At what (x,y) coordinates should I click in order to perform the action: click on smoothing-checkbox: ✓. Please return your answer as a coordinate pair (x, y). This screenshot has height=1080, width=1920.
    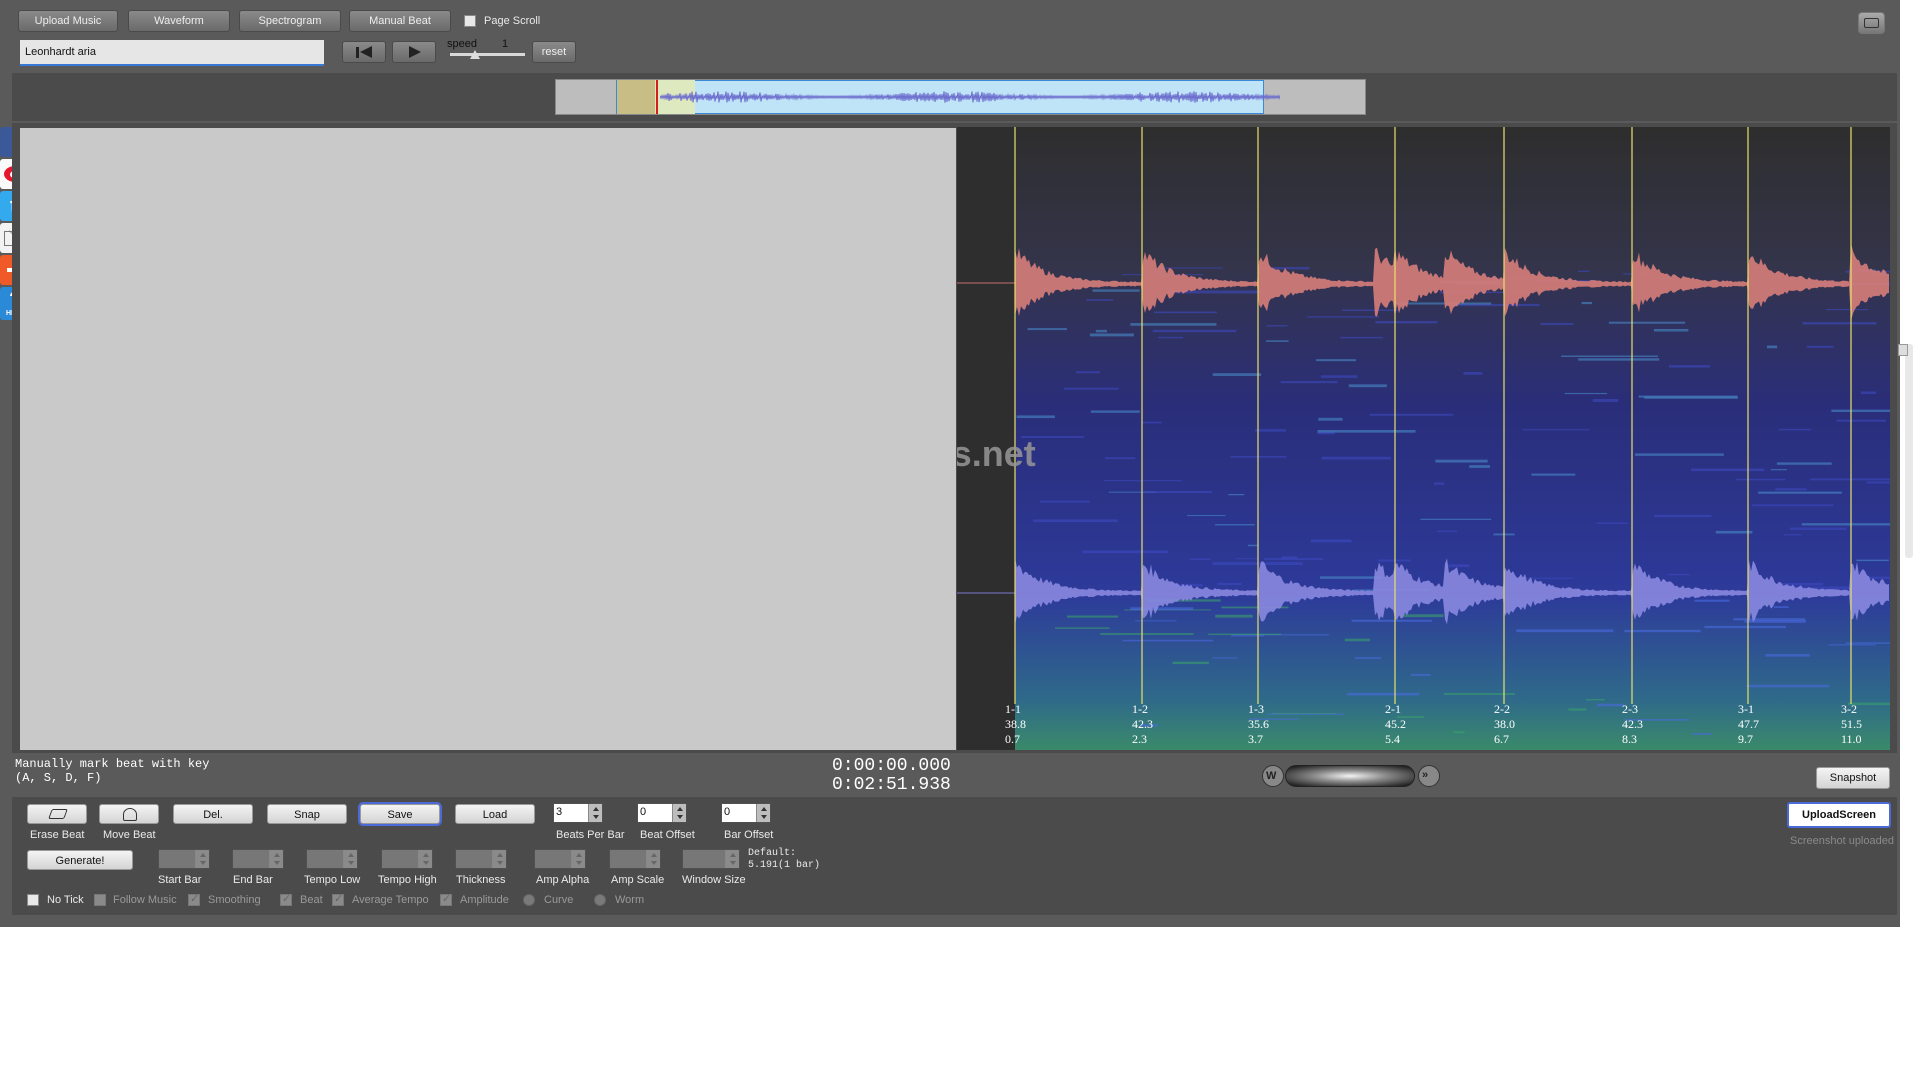
    Looking at the image, I should click on (194, 899).